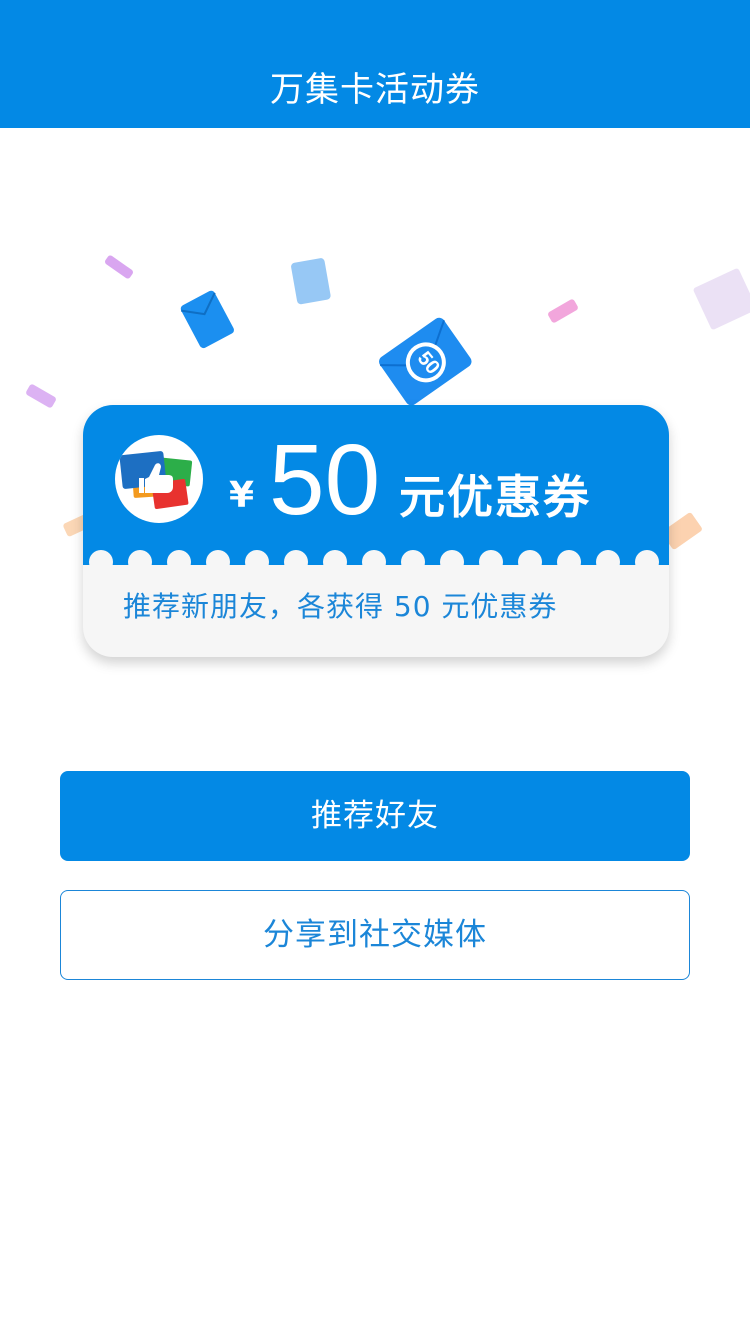  Describe the element at coordinates (375, 64) in the screenshot. I see `header-bar: 万集卡活动券` at that location.